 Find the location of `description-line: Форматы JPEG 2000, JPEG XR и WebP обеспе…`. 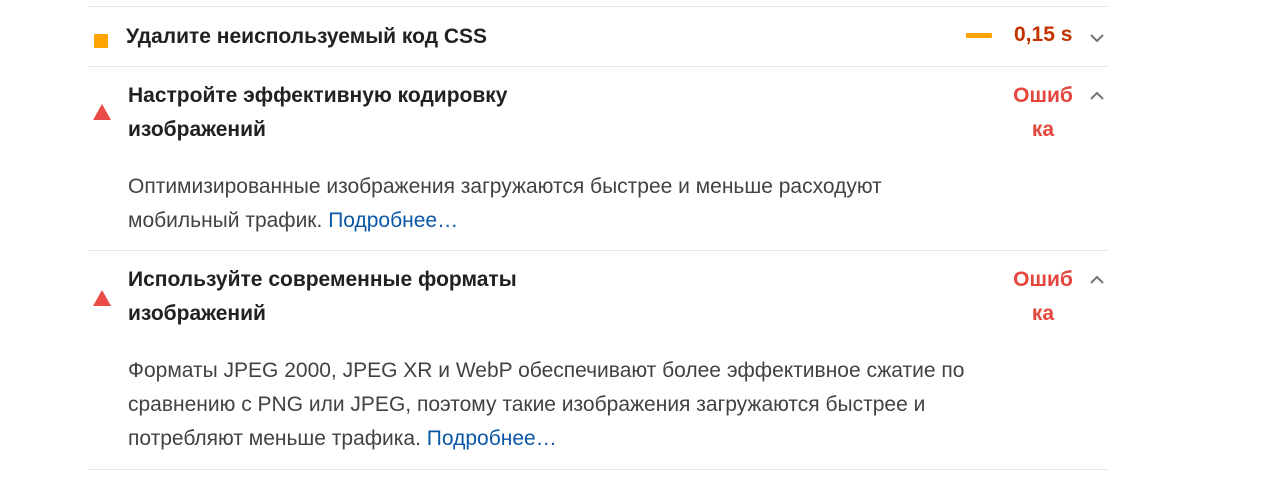

description-line: Форматы JPEG 2000, JPEG XR и WebP обеспе… is located at coordinates (546, 370).